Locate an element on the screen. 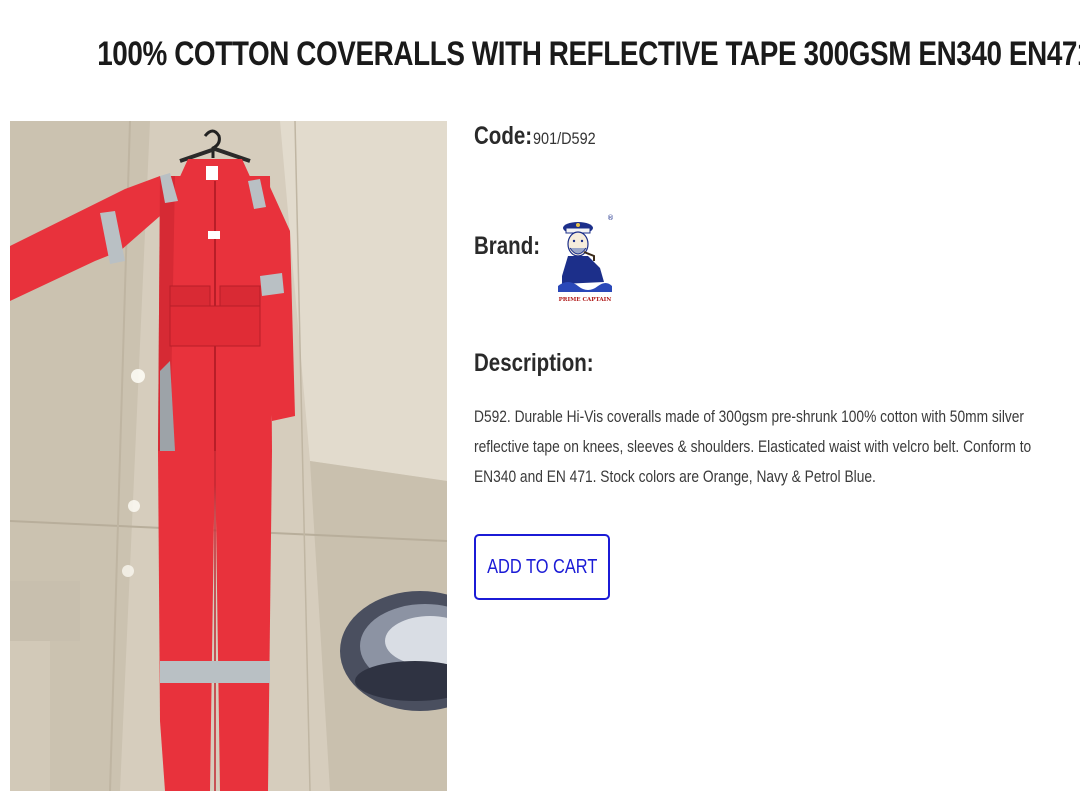  brand-logo-text: PRIME CAPTAIN is located at coordinates (585, 300).